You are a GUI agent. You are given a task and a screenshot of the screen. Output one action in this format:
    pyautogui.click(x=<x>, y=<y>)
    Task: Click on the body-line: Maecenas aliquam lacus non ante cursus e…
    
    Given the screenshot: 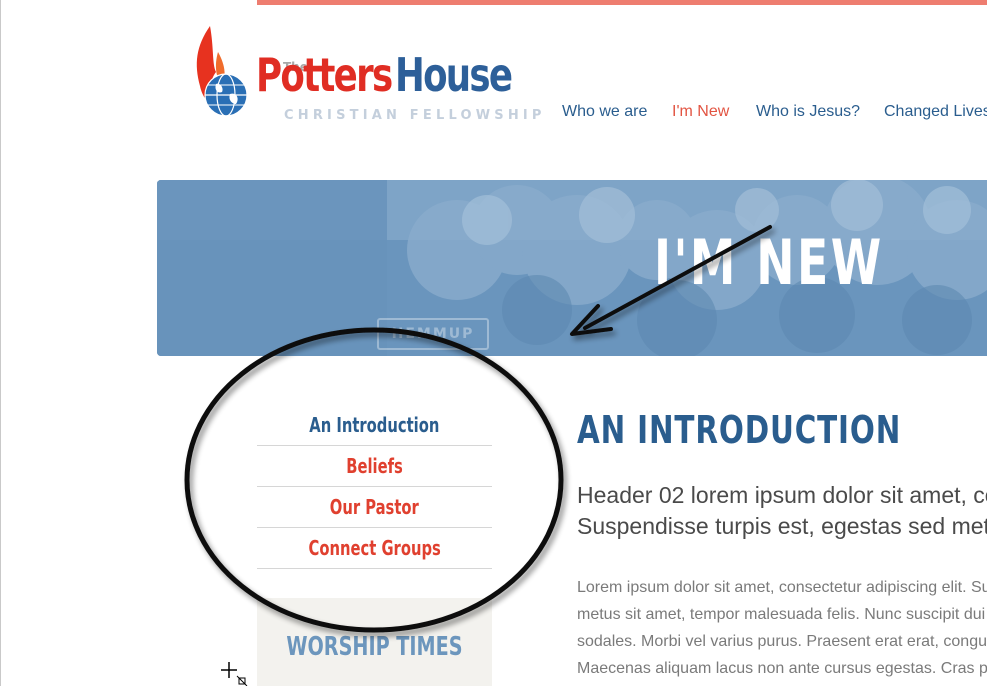 What is the action you would take?
    pyautogui.click(x=782, y=668)
    